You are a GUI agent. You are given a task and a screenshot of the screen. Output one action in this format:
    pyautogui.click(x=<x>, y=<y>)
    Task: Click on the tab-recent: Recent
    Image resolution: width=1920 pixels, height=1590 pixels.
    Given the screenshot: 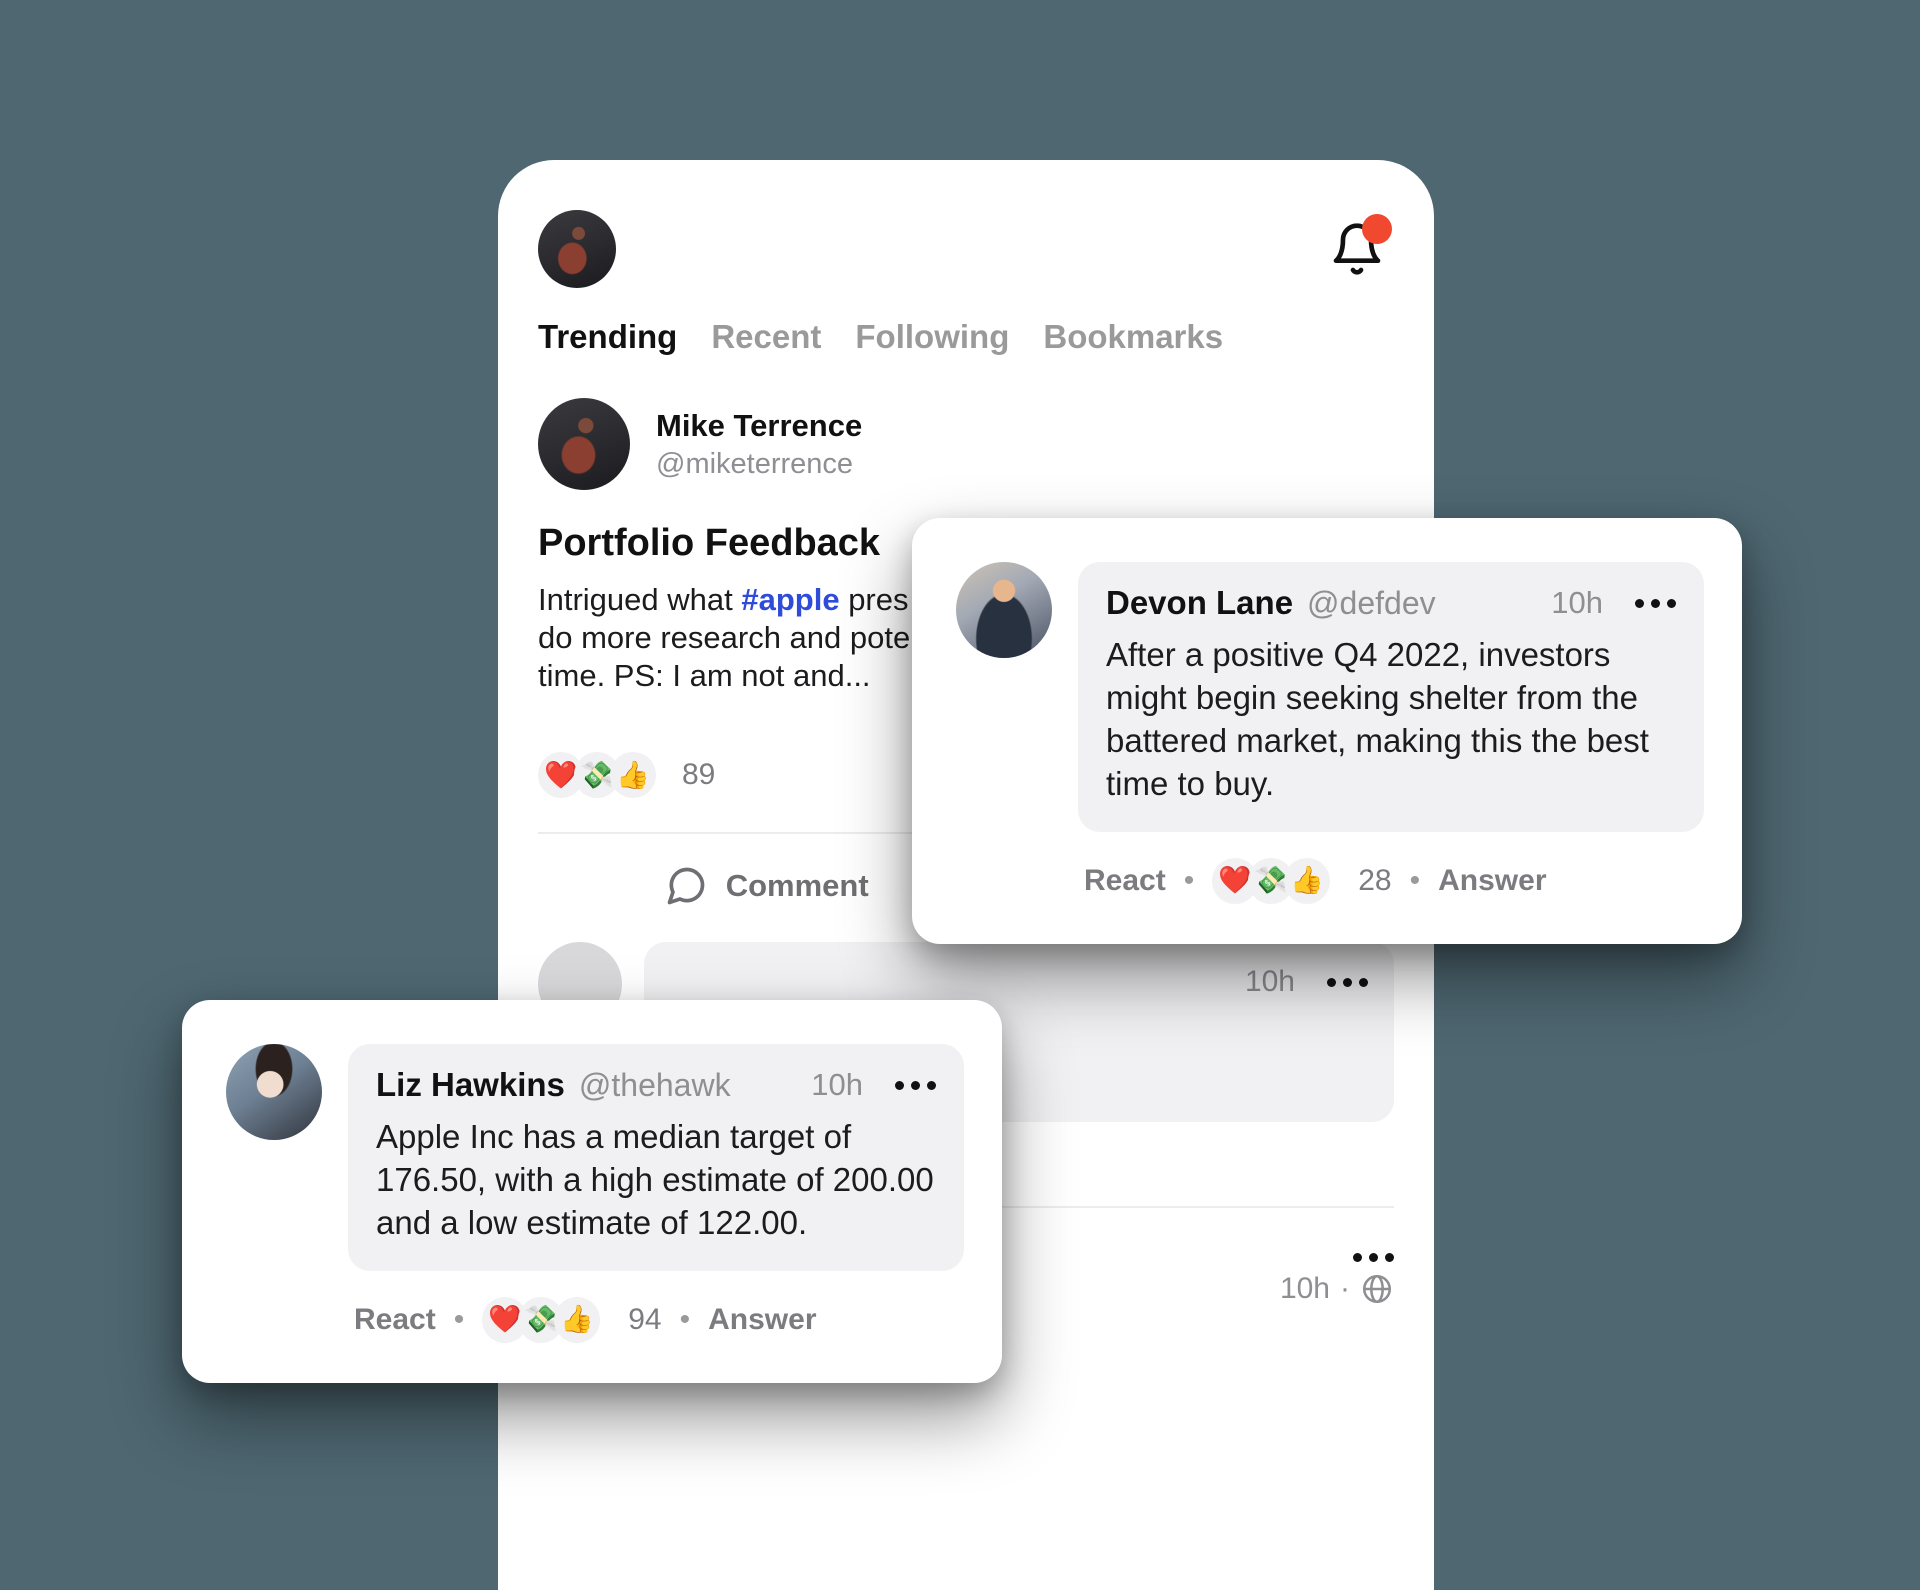 What is the action you would take?
    pyautogui.click(x=766, y=337)
    